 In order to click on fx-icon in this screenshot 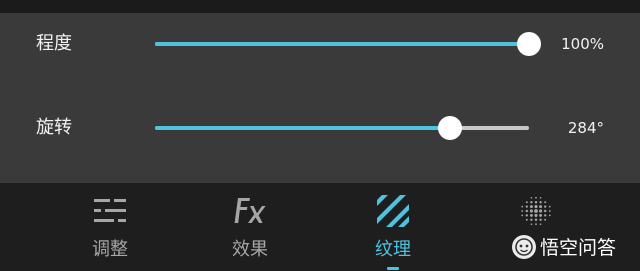, I will do `click(250, 211)`.